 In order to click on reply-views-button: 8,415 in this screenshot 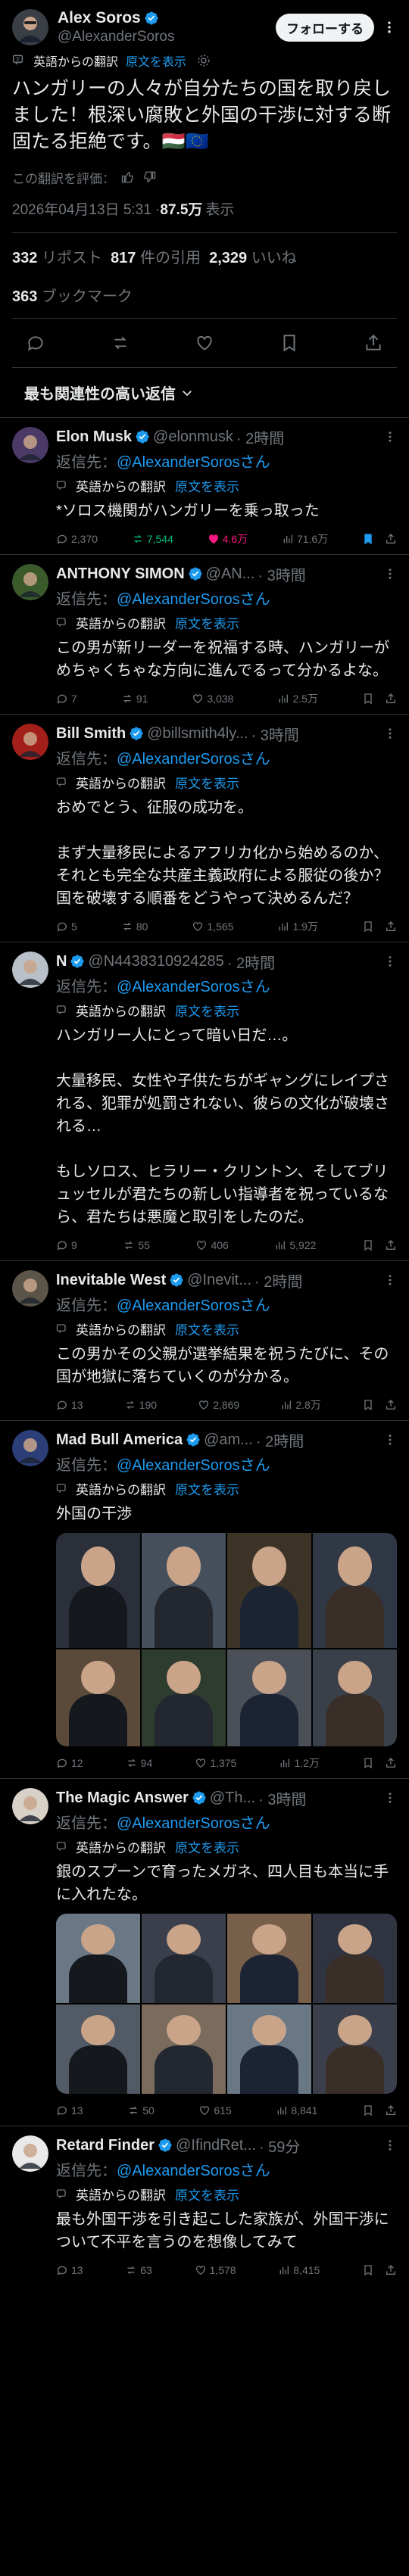, I will do `click(299, 2270)`.